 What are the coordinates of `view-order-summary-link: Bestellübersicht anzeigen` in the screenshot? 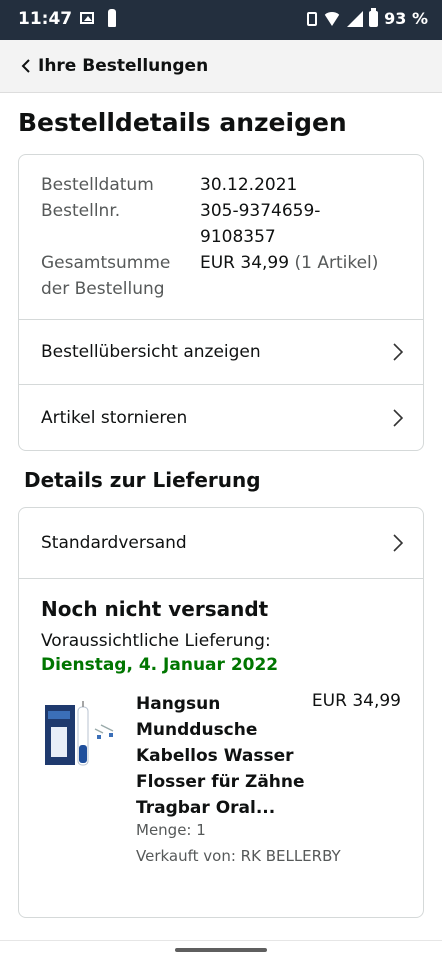 It's located at (221, 352).